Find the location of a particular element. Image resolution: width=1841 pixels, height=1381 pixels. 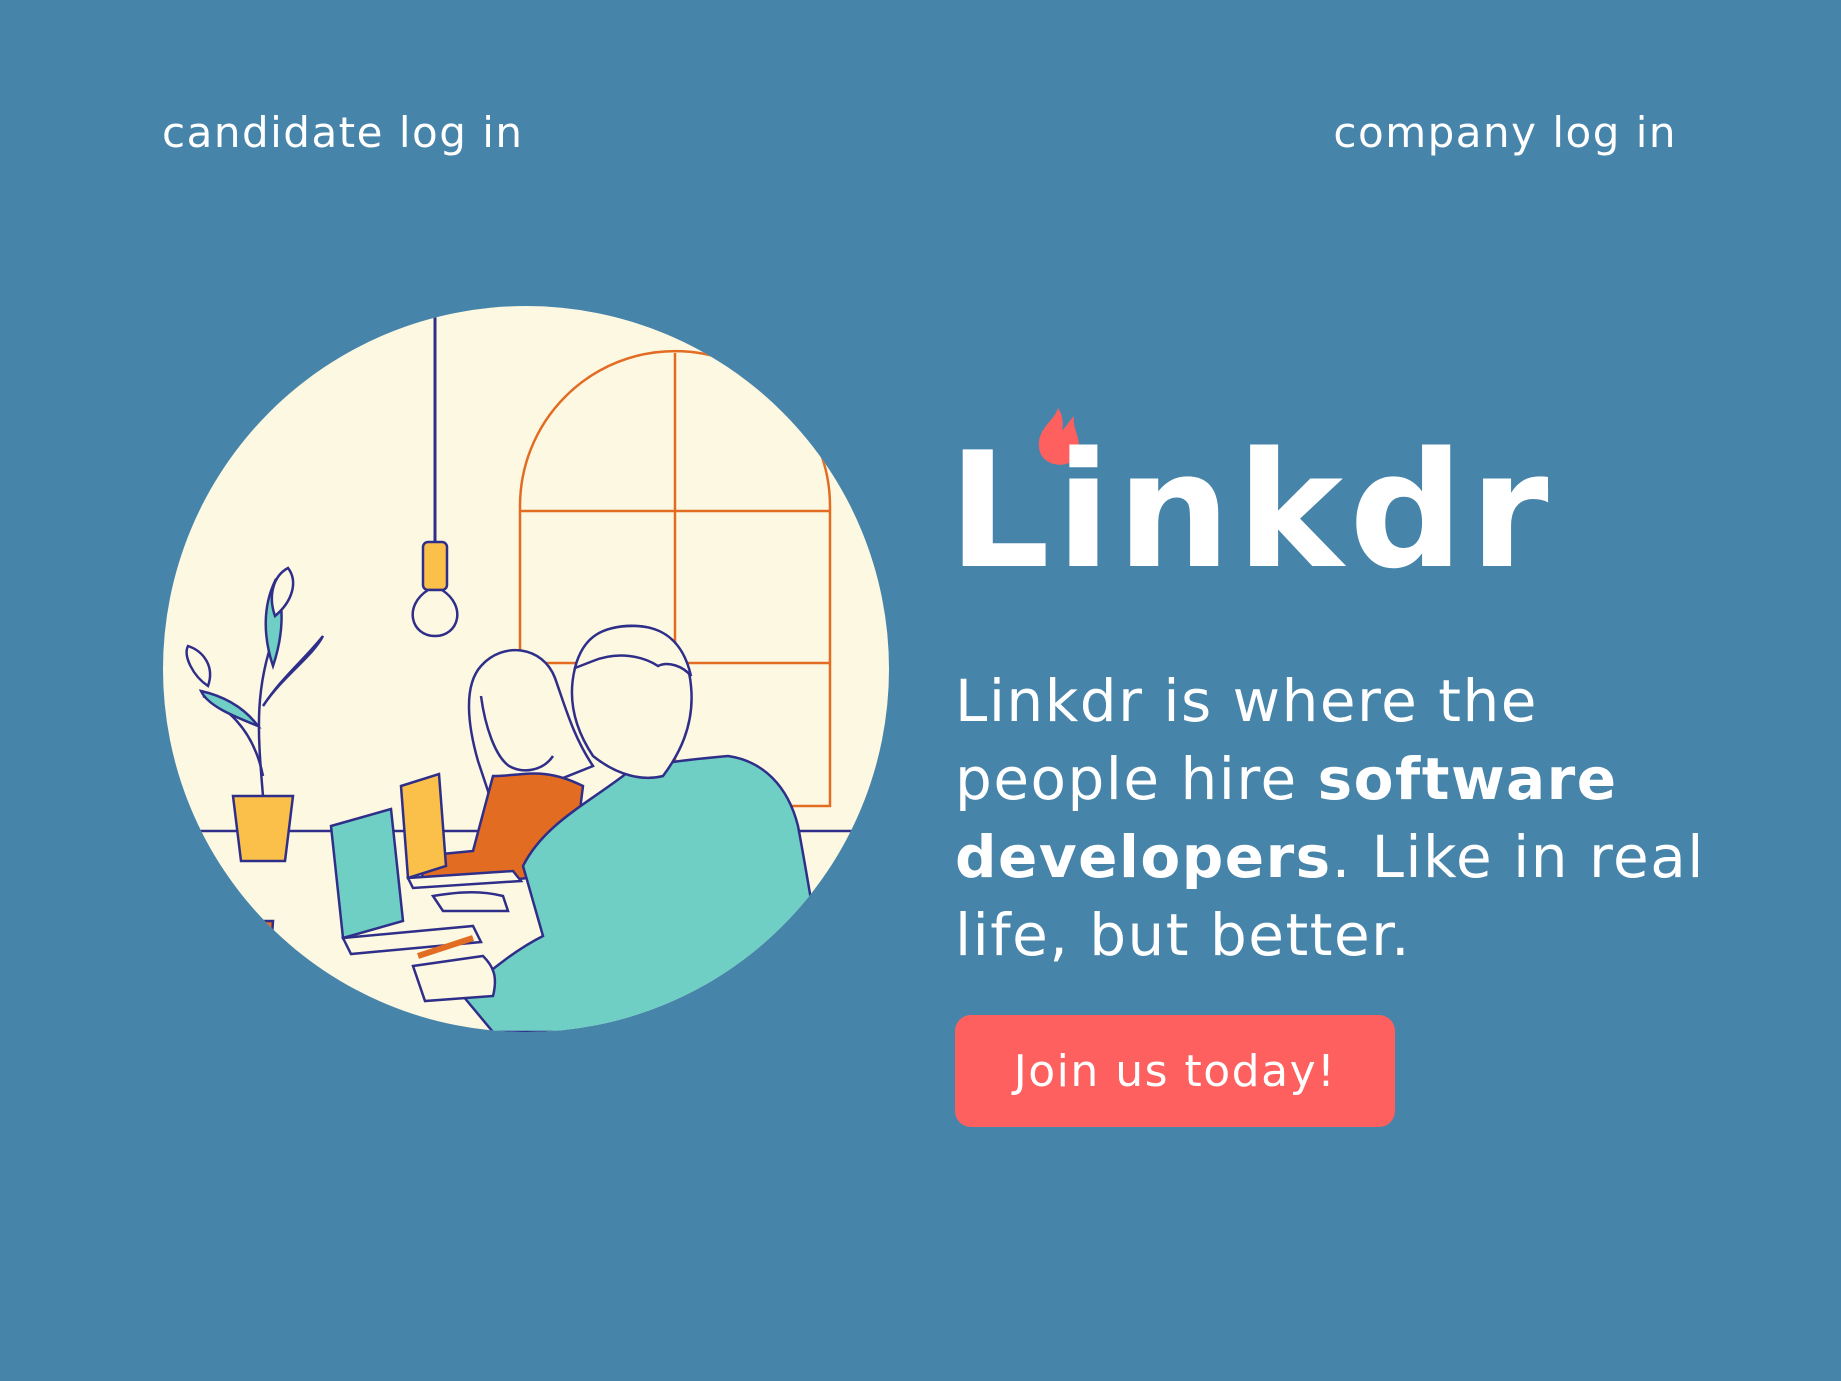

linkdr-logo: Linkdr is located at coordinates (1248, 506).